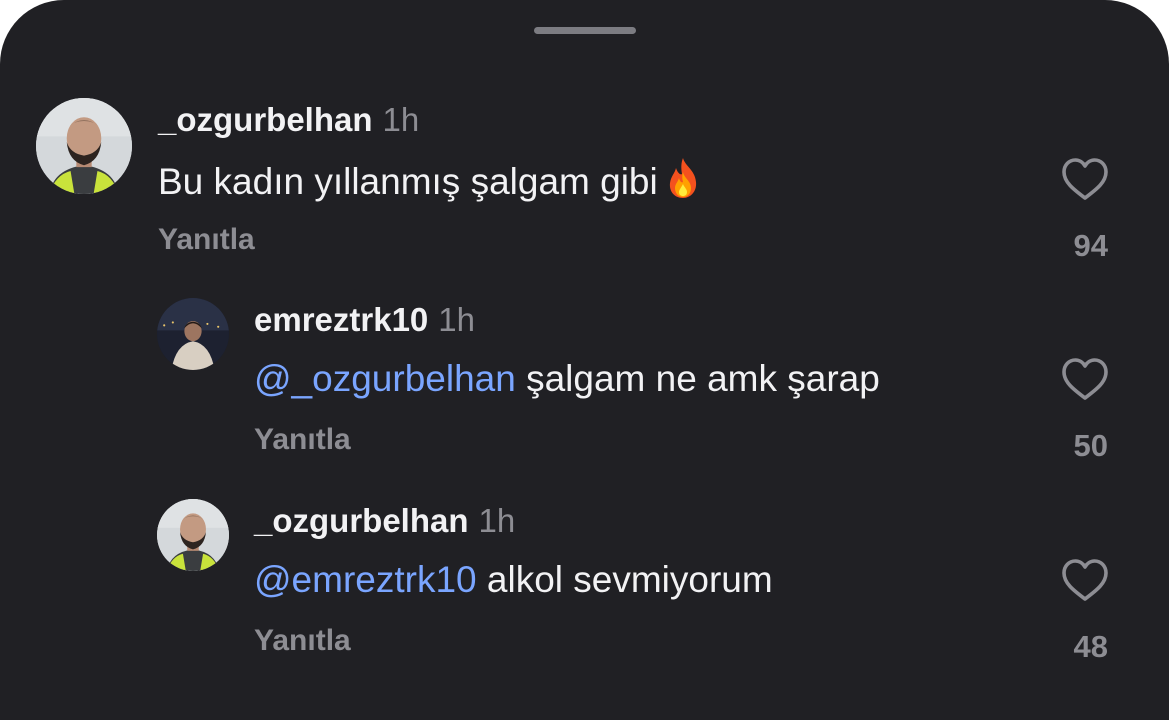 The height and width of the screenshot is (720, 1169). What do you see at coordinates (585, 30) in the screenshot?
I see `sheet-drag-handle` at bounding box center [585, 30].